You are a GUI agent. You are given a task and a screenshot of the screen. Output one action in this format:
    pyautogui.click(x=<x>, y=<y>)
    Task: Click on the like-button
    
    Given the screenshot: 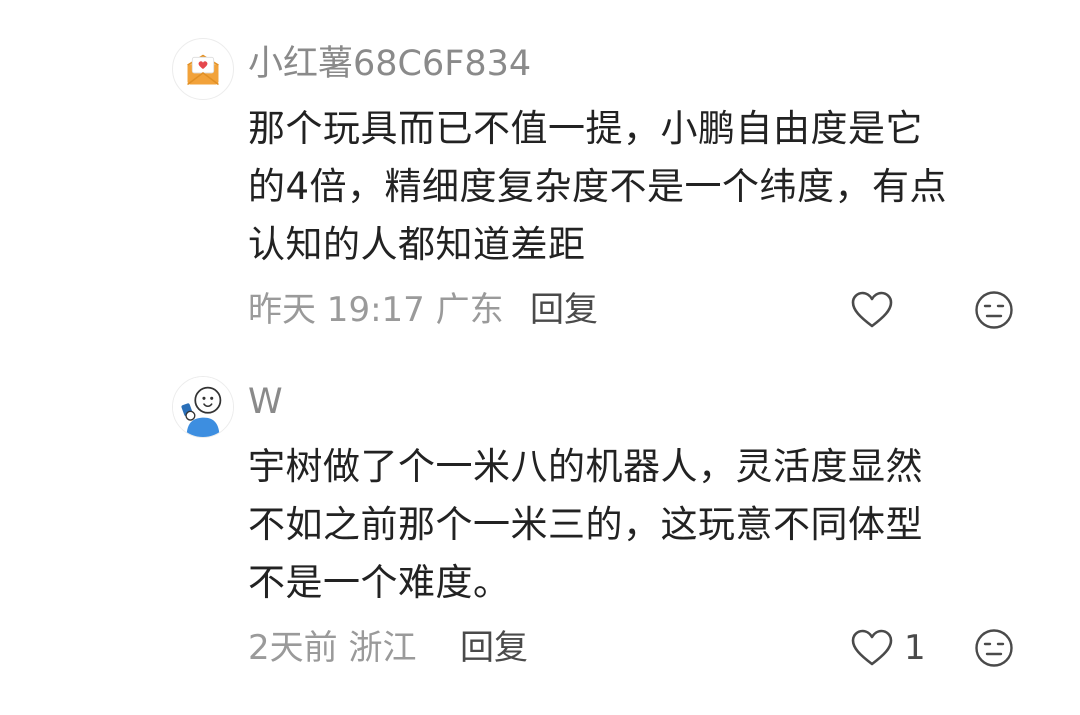 What is the action you would take?
    pyautogui.click(x=877, y=310)
    